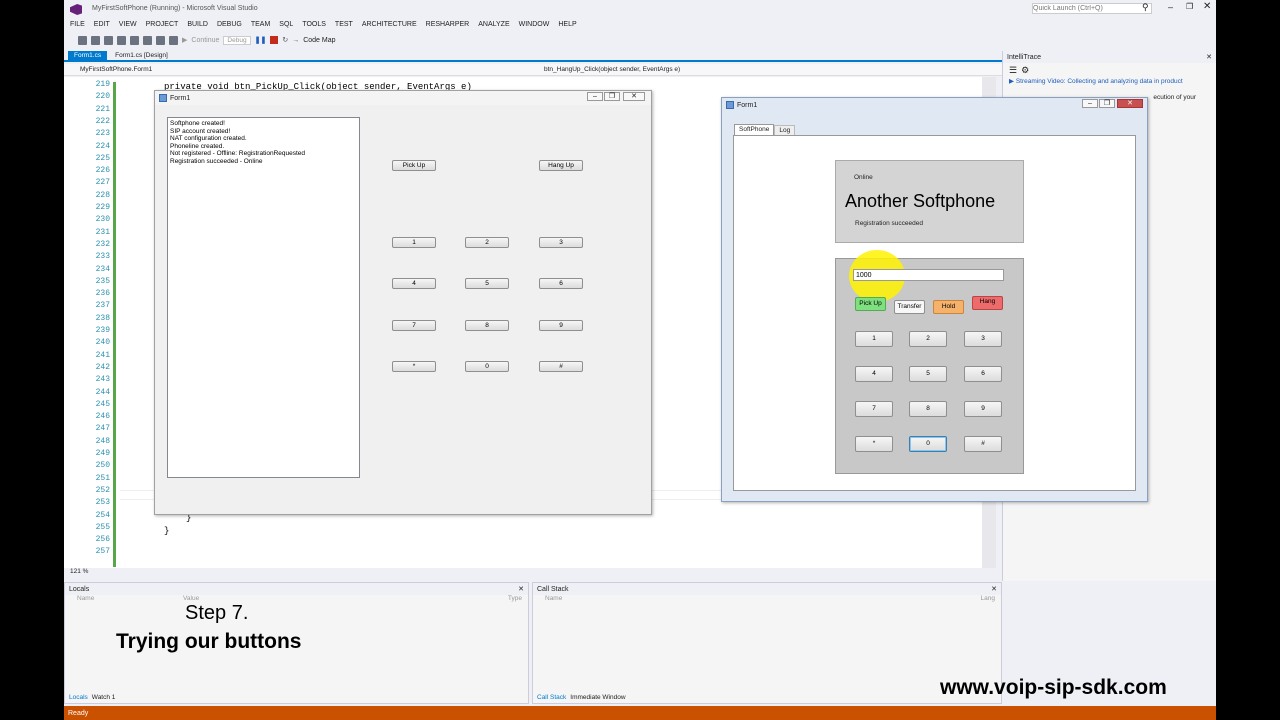 The height and width of the screenshot is (720, 1280). Describe the element at coordinates (184, 40) in the screenshot. I see `play-icon: ▶` at that location.